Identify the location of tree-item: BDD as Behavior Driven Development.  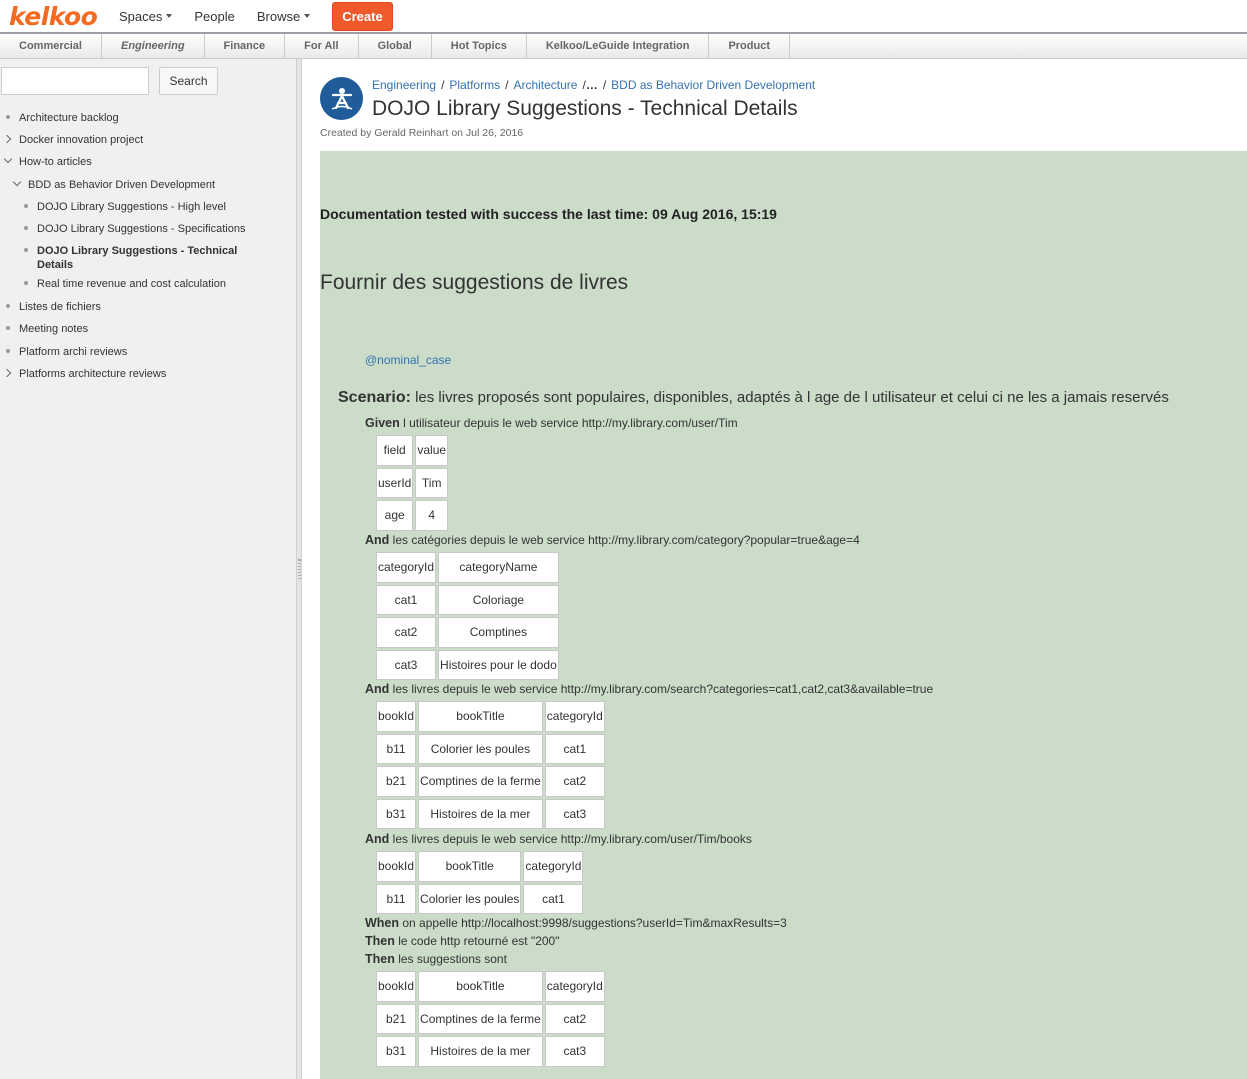
(150, 184).